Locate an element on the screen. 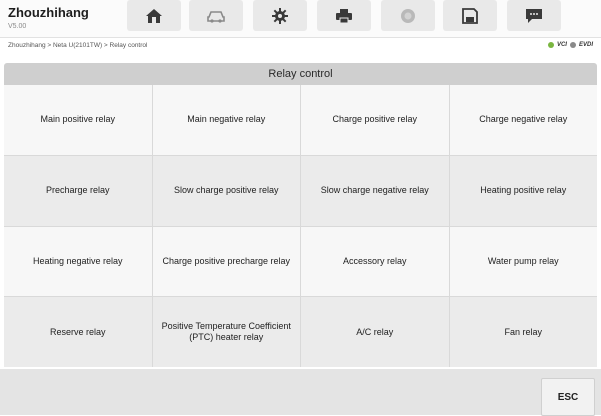 The image size is (601, 416). car-vehicle-icon is located at coordinates (216, 16).